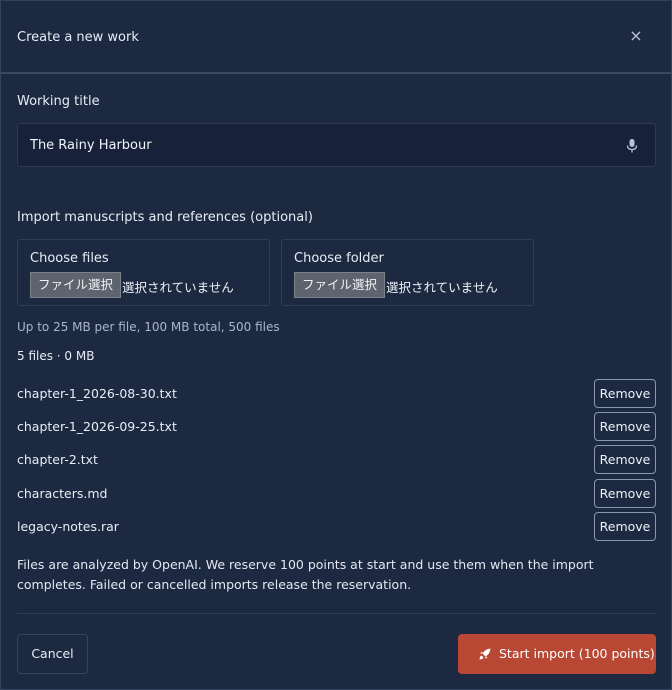 The height and width of the screenshot is (690, 672). Describe the element at coordinates (336, 613) in the screenshot. I see `footer-divider` at that location.